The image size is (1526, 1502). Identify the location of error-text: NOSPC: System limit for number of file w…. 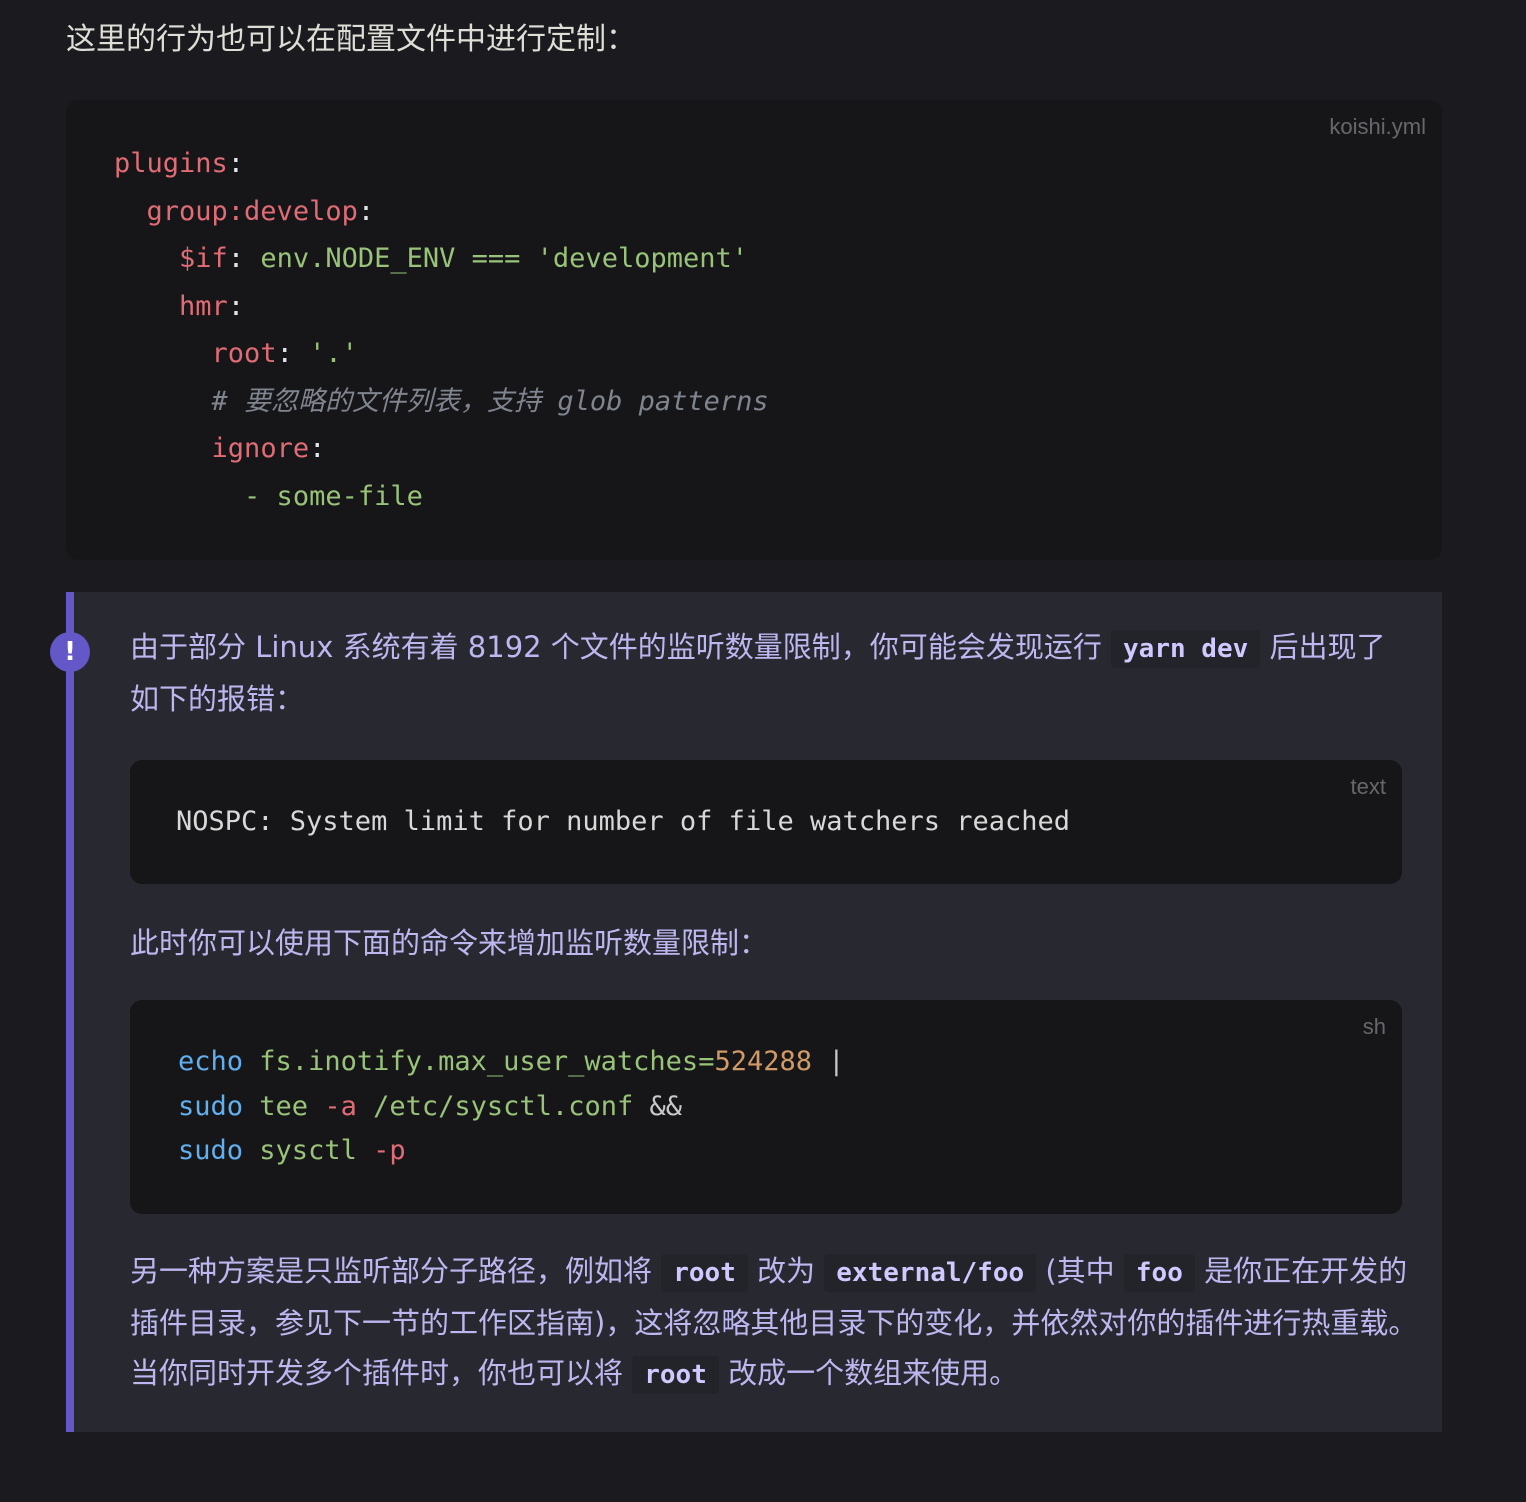
(623, 821).